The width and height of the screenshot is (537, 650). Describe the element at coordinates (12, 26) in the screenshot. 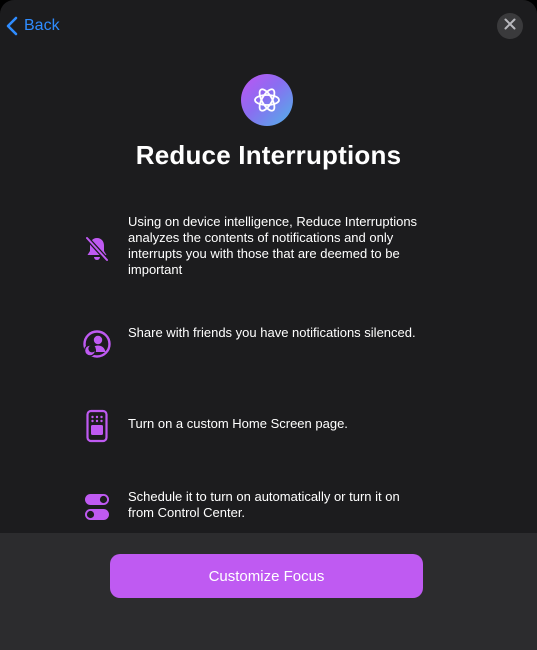

I see `chevron-left-icon` at that location.